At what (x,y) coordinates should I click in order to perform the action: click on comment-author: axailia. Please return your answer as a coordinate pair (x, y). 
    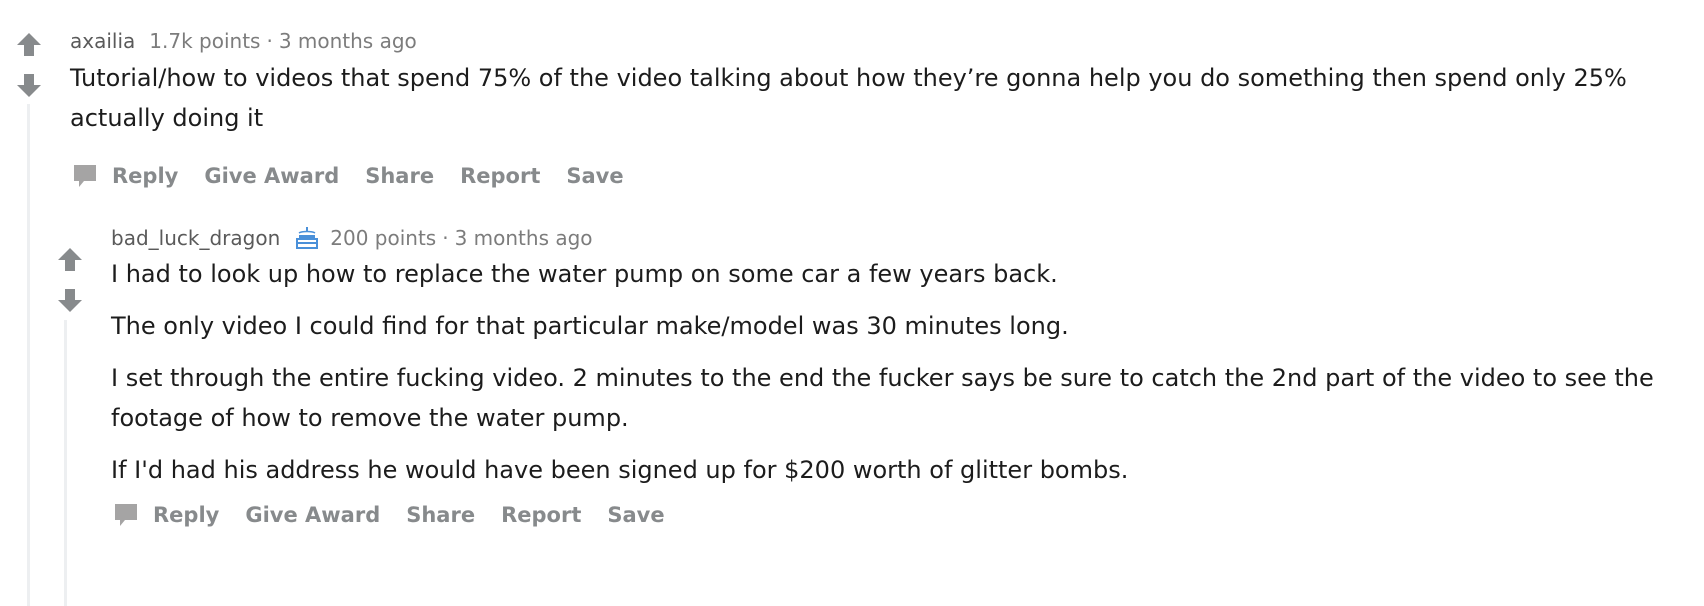
    Looking at the image, I should click on (102, 41).